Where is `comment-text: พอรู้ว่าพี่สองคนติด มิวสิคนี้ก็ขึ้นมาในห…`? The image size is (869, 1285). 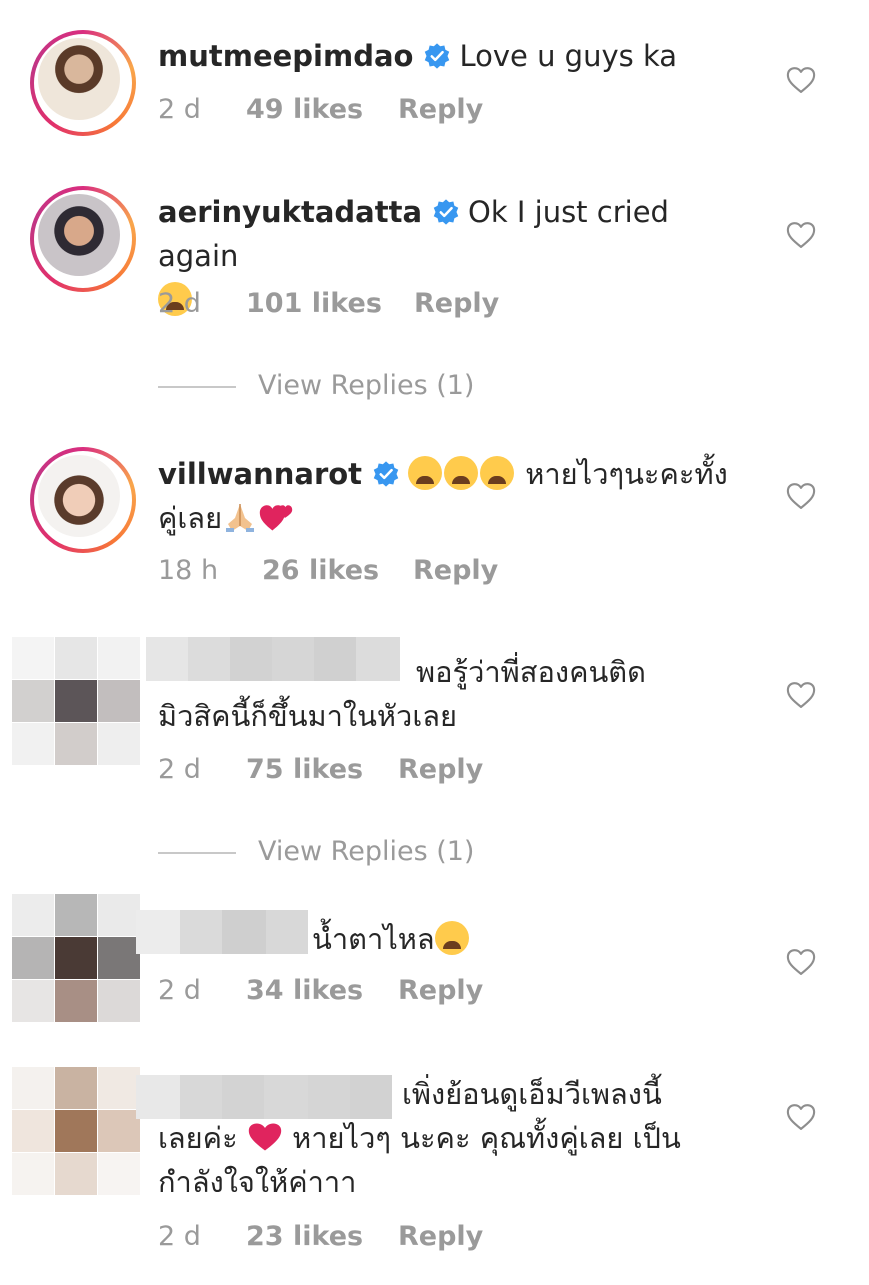 comment-text: พอรู้ว่าพี่สองคนติด มิวสิคนี้ก็ขึ้นมาในห… is located at coordinates (458, 694).